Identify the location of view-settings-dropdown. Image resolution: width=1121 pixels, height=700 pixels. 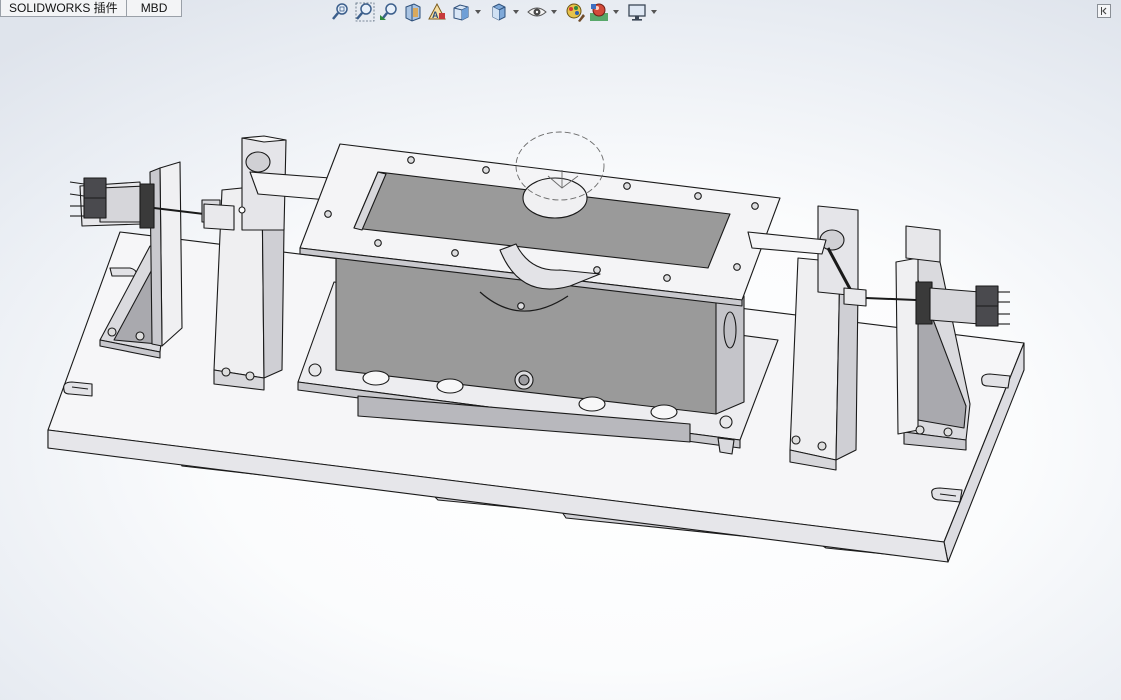
(654, 12).